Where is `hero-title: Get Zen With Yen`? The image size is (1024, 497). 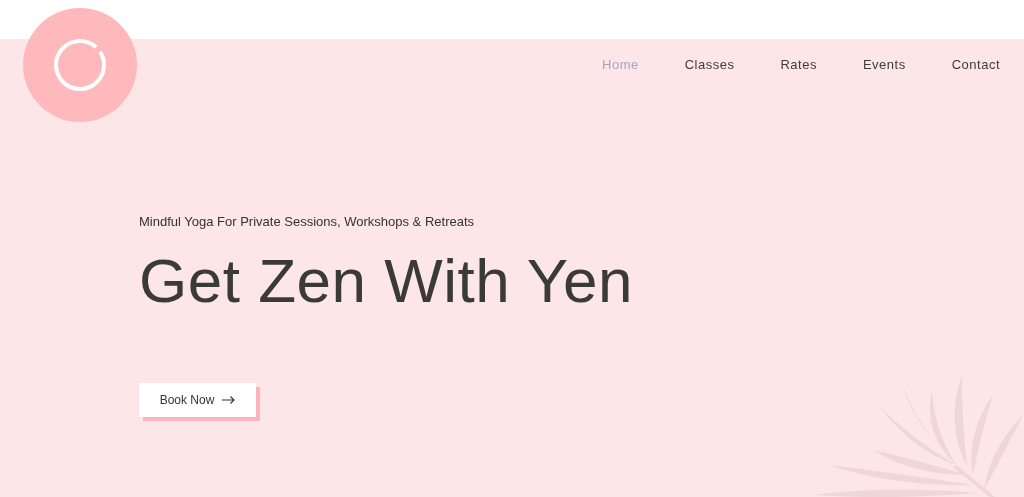 hero-title: Get Zen With Yen is located at coordinates (386, 280).